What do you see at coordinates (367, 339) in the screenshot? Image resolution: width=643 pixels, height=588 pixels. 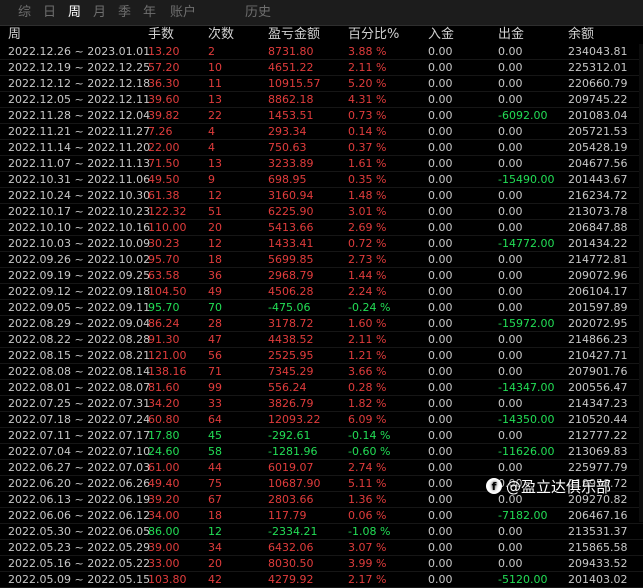 I see `cell-percent: 2.11 %` at bounding box center [367, 339].